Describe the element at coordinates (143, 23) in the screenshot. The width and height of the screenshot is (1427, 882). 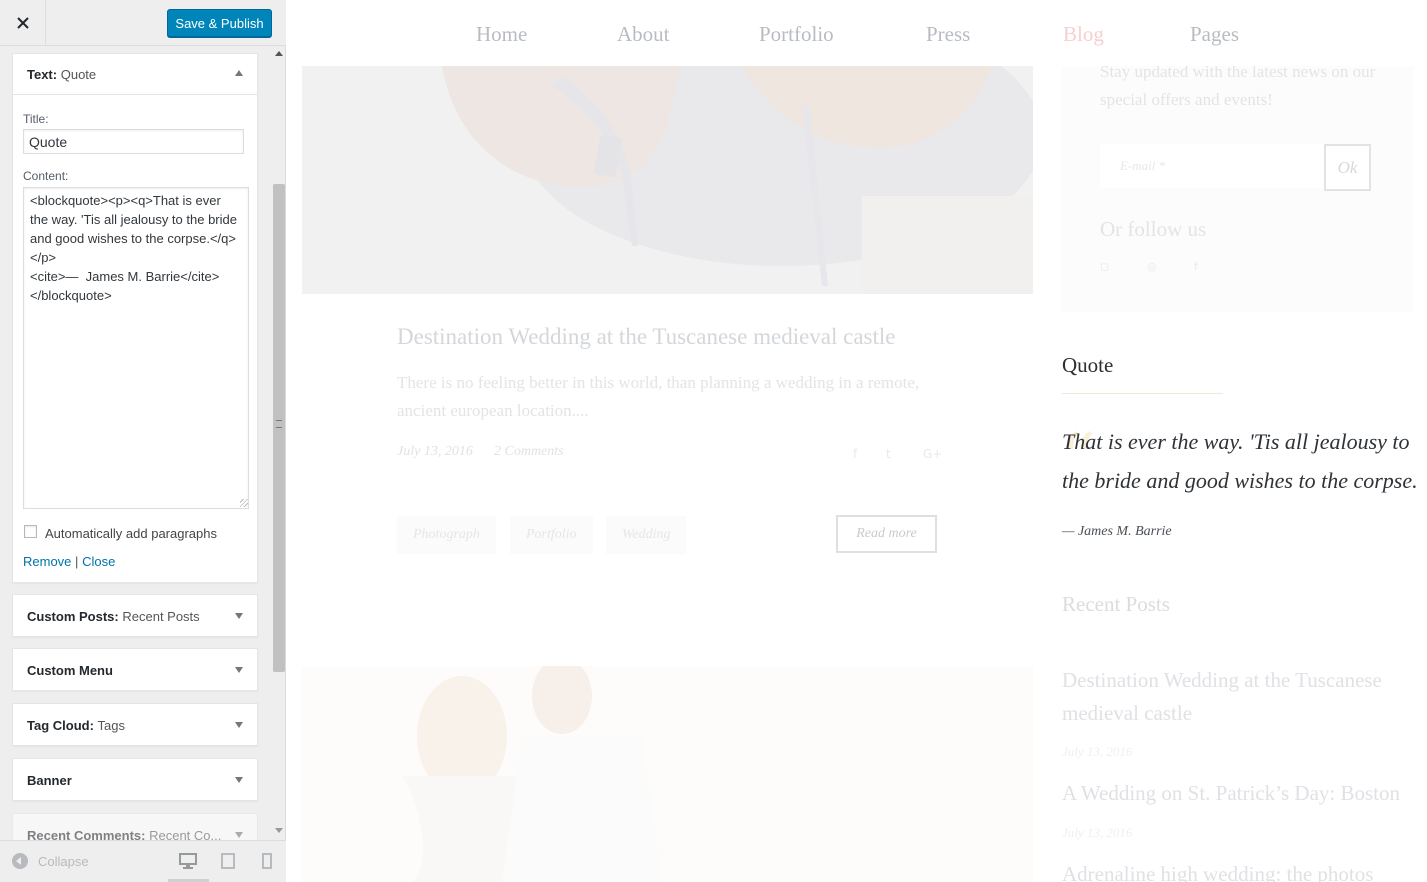
I see `customizer-header: Save & Publish` at that location.